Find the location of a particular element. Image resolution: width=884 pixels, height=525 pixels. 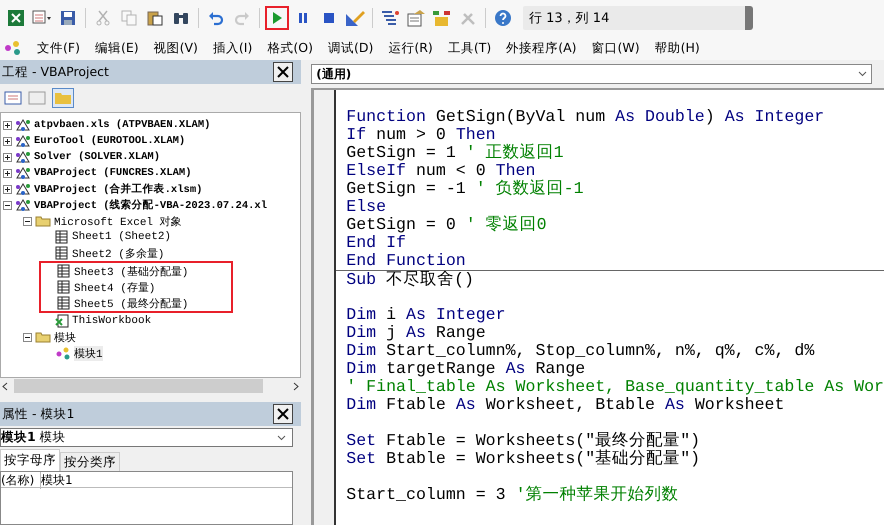

tree-item: EuroTool (EUROTOOL.XLAM) is located at coordinates (110, 141).